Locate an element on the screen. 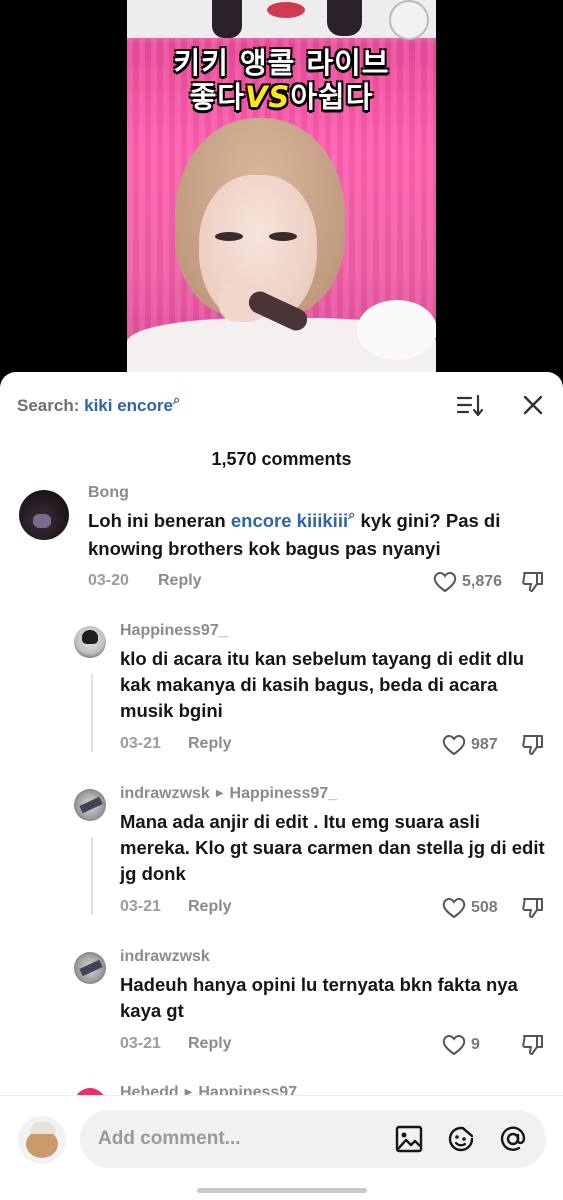 Image resolution: width=563 pixels, height=1200 pixels. close-icon is located at coordinates (533, 405).